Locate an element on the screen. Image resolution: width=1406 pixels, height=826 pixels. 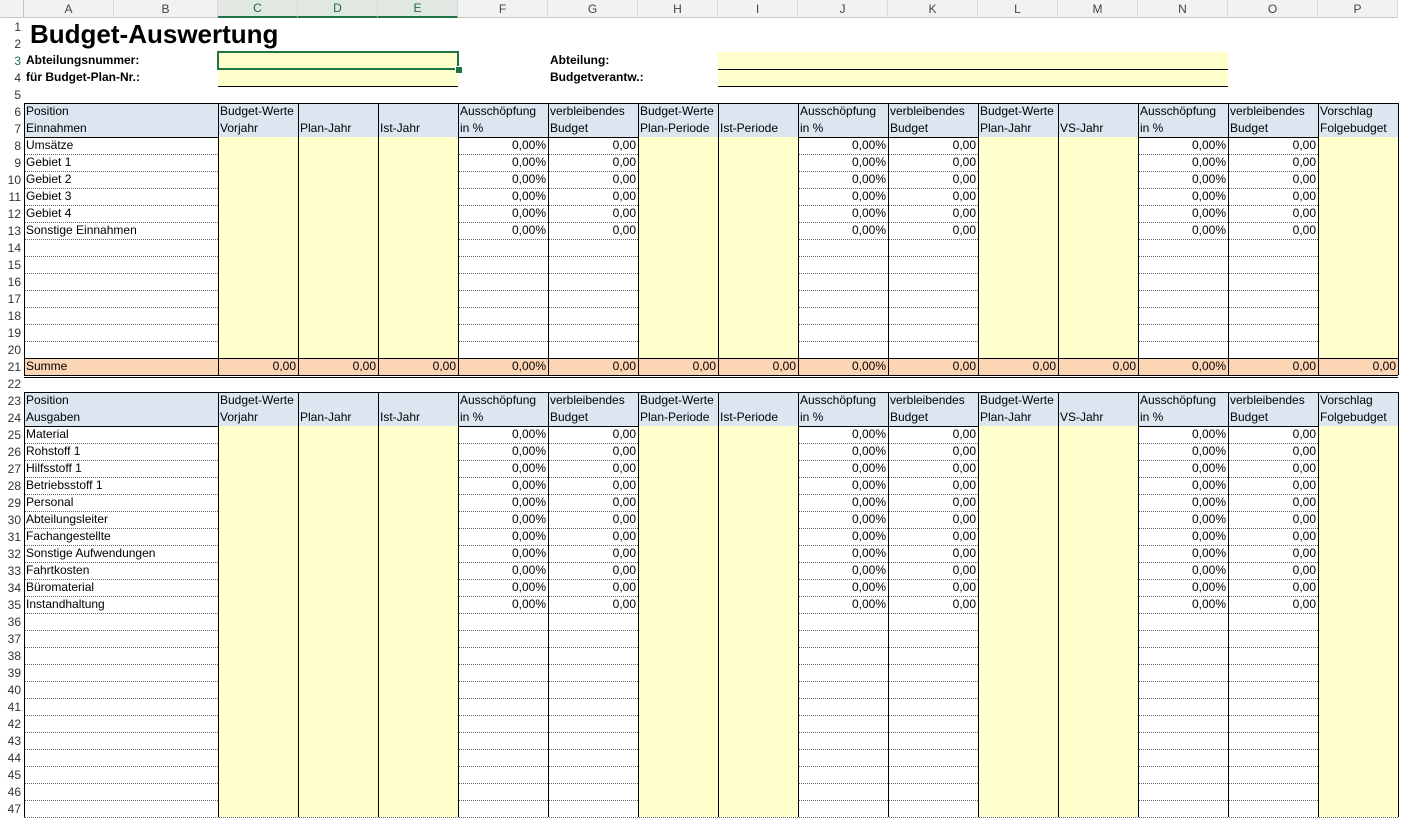
expense-row-label: Fachangestellte is located at coordinates (121, 536).